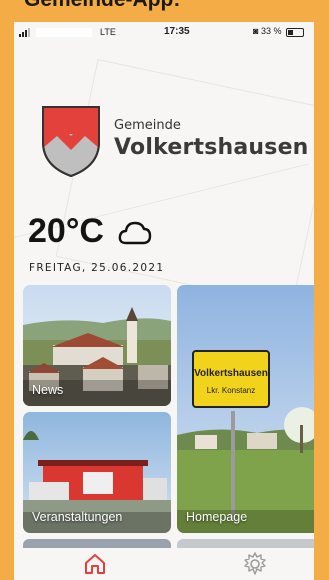  Describe the element at coordinates (108, 32) in the screenshot. I see `network-type: LTE` at that location.